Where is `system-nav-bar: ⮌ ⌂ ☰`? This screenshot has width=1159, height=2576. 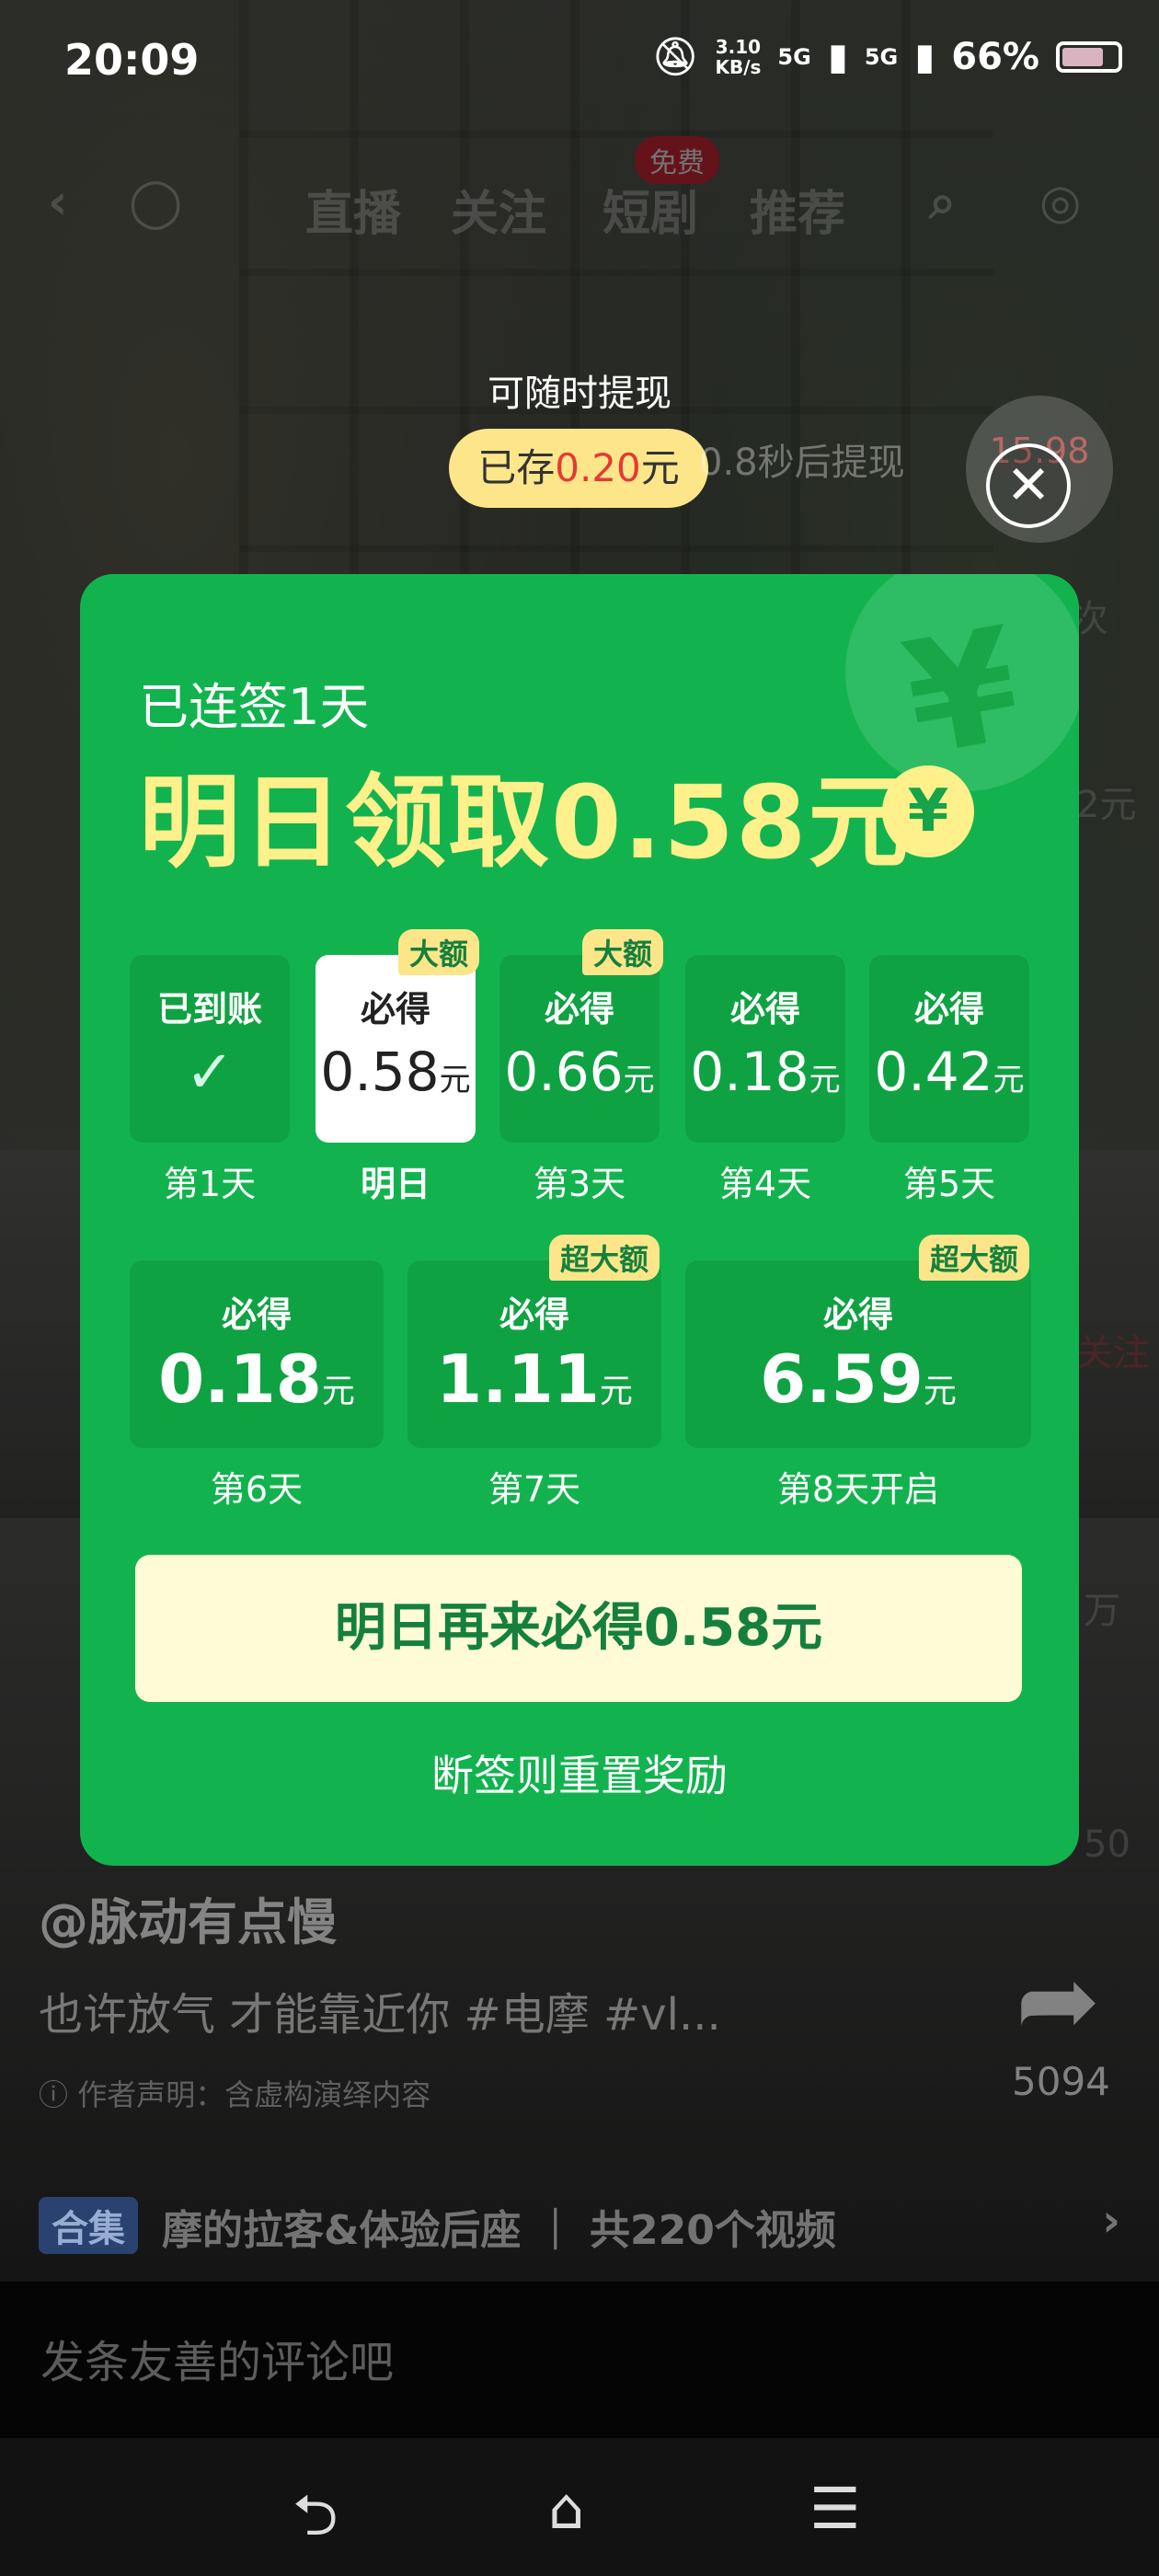
system-nav-bar: ⮌ ⌂ ☰ is located at coordinates (579, 2507).